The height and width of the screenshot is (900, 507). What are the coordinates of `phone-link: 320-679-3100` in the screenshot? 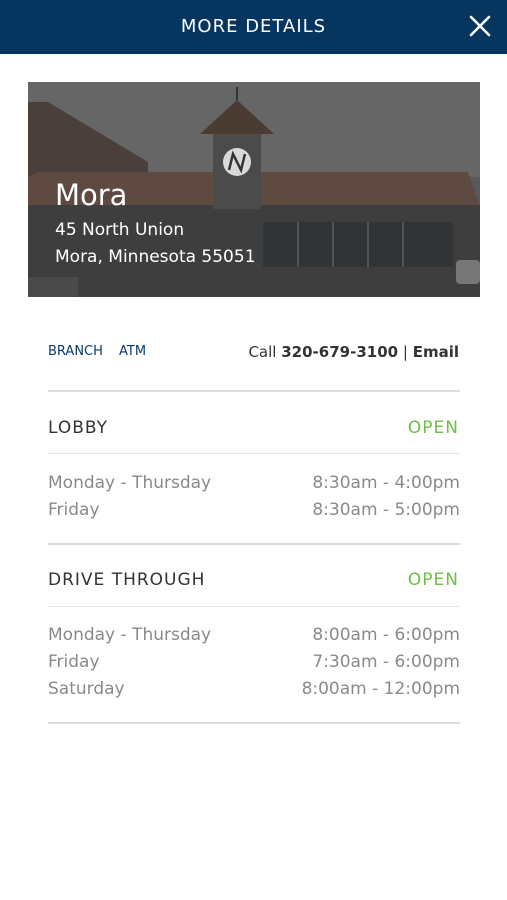 It's located at (339, 352).